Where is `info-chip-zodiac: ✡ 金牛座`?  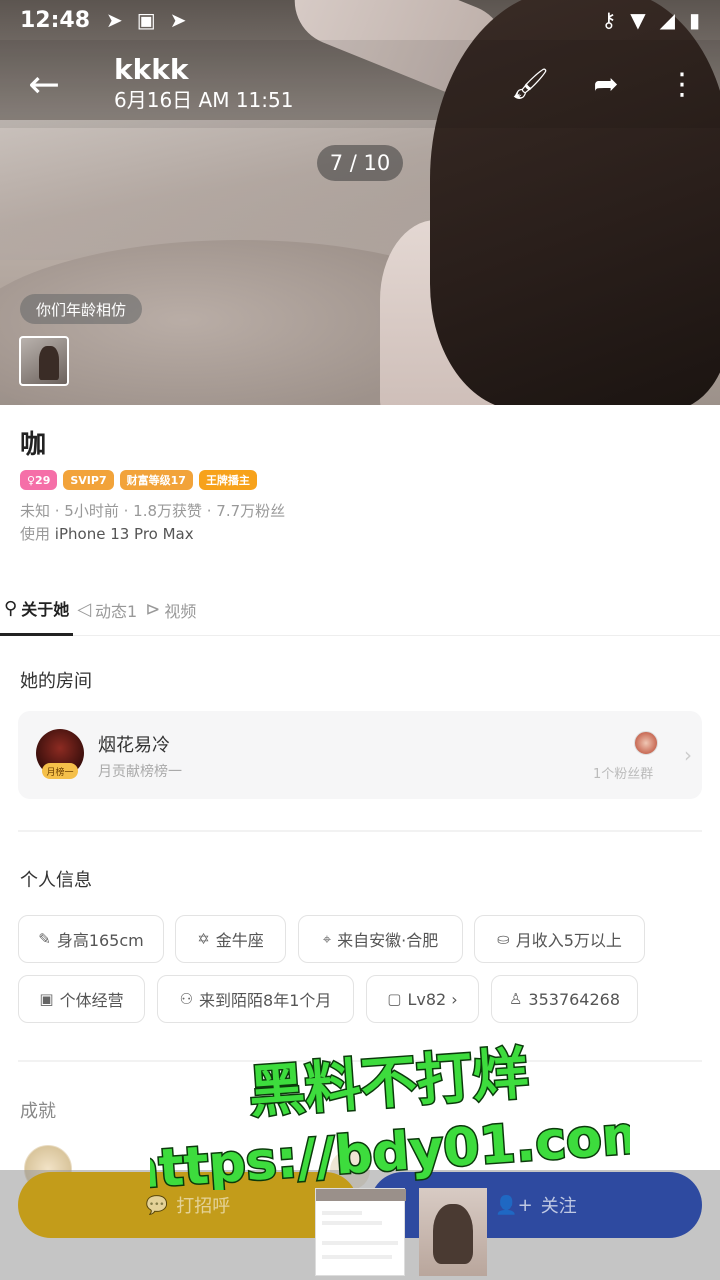 info-chip-zodiac: ✡ 金牛座 is located at coordinates (230, 939).